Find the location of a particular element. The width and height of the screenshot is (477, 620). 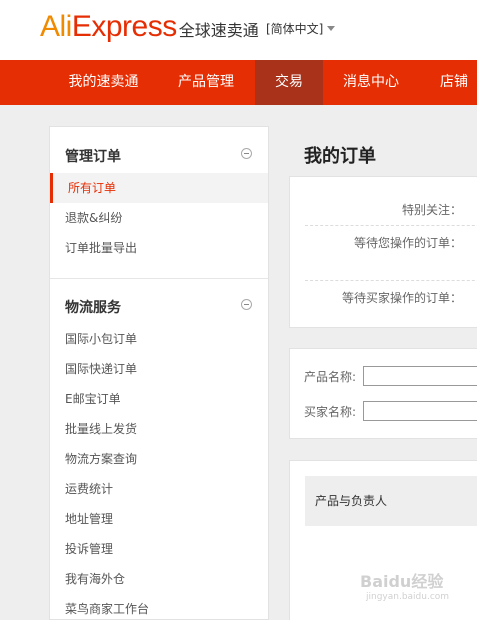

logo-brand: AliExpress is located at coordinates (108, 26).